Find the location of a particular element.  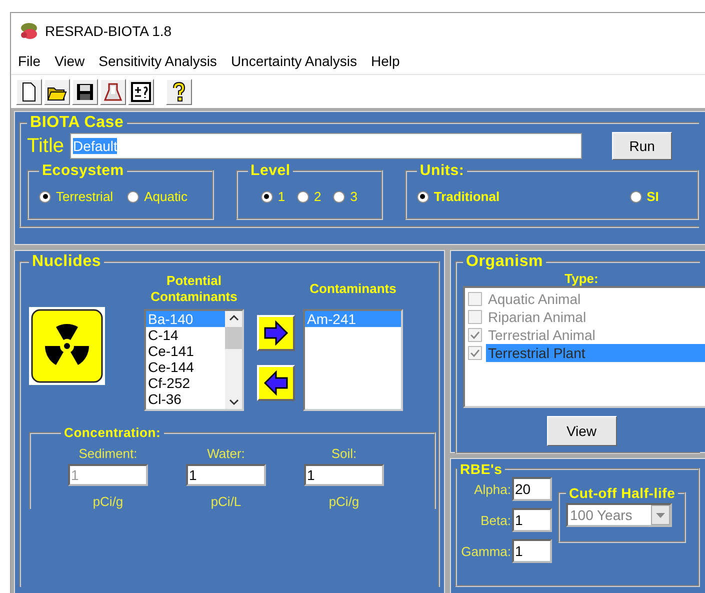

remove-button is located at coordinates (276, 383).